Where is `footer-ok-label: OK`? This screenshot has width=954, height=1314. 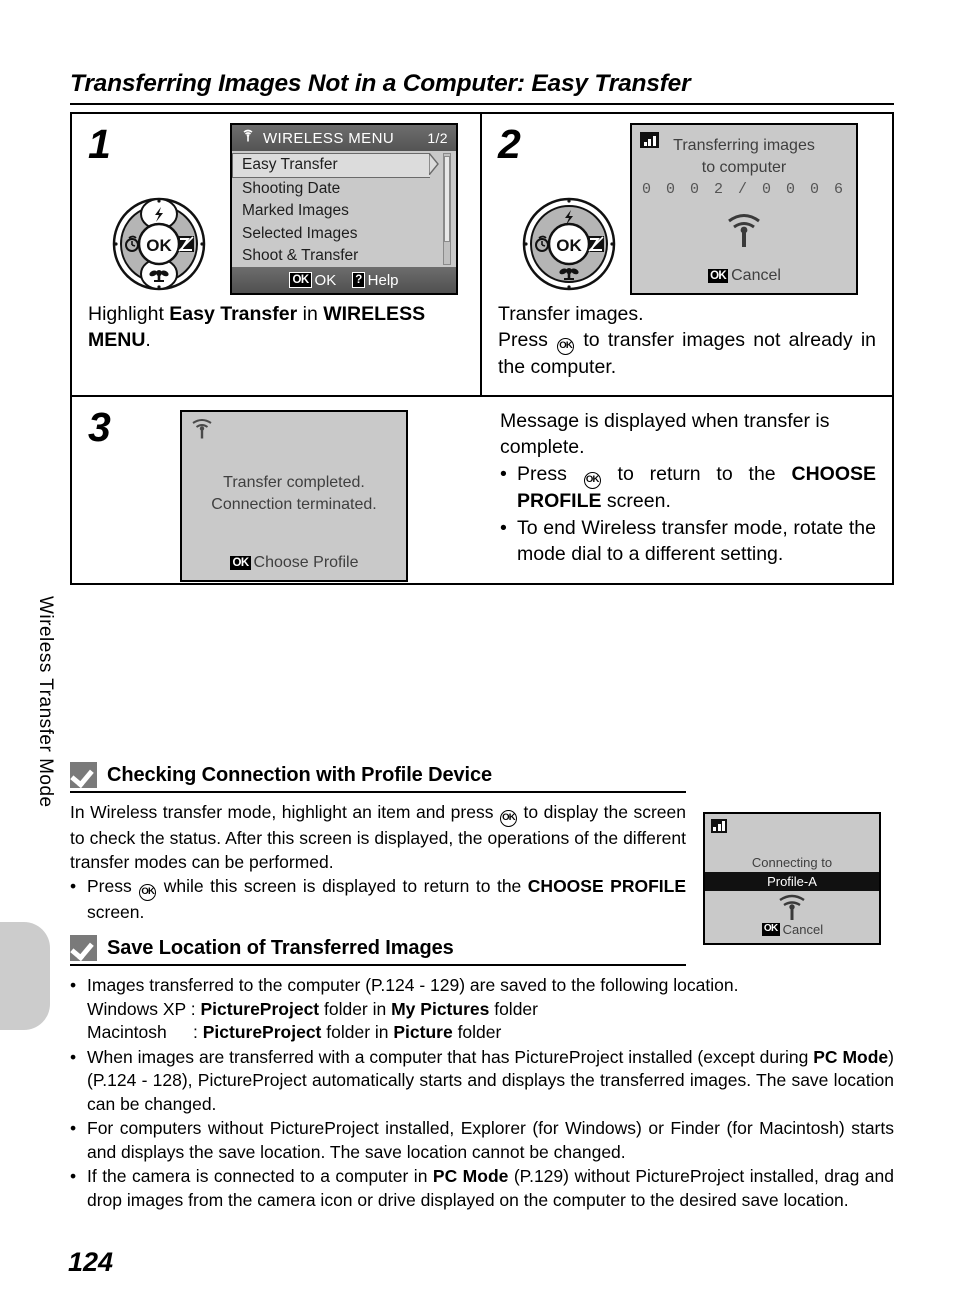 footer-ok-label: OK is located at coordinates (325, 280).